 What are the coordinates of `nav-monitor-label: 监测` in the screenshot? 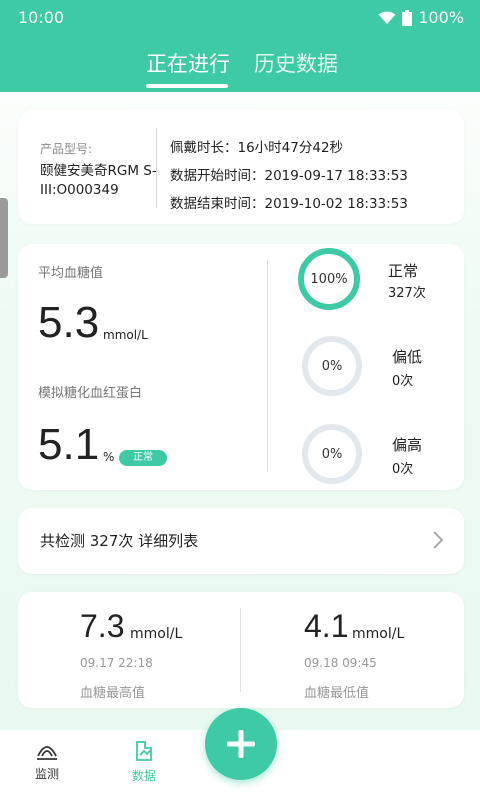 It's located at (46, 774).